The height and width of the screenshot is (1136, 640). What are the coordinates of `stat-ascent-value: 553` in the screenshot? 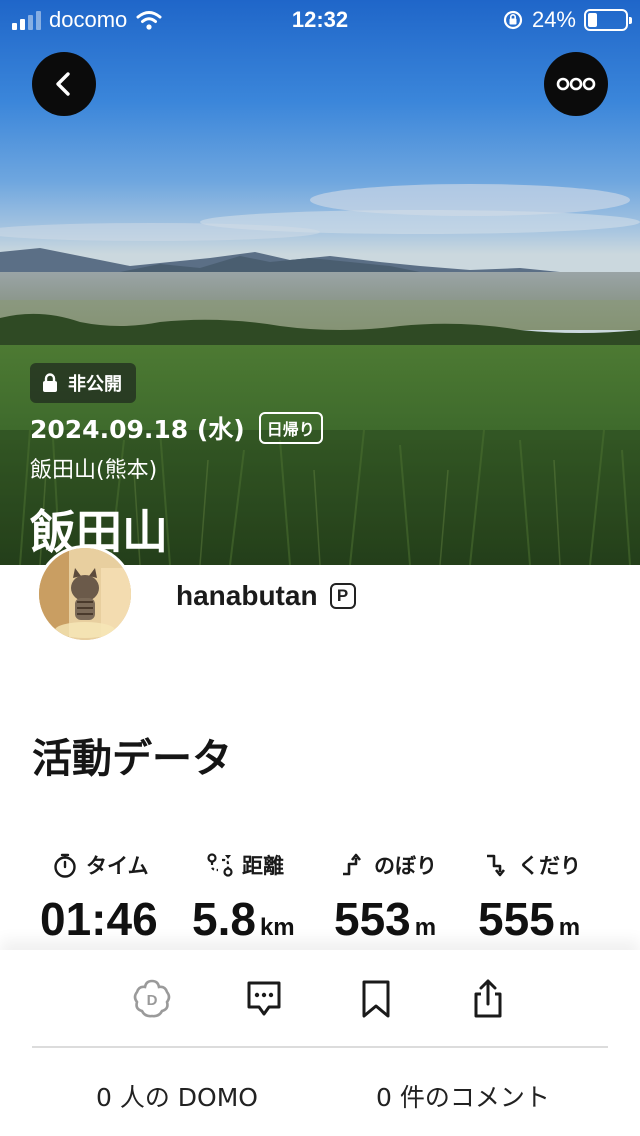 It's located at (372, 919).